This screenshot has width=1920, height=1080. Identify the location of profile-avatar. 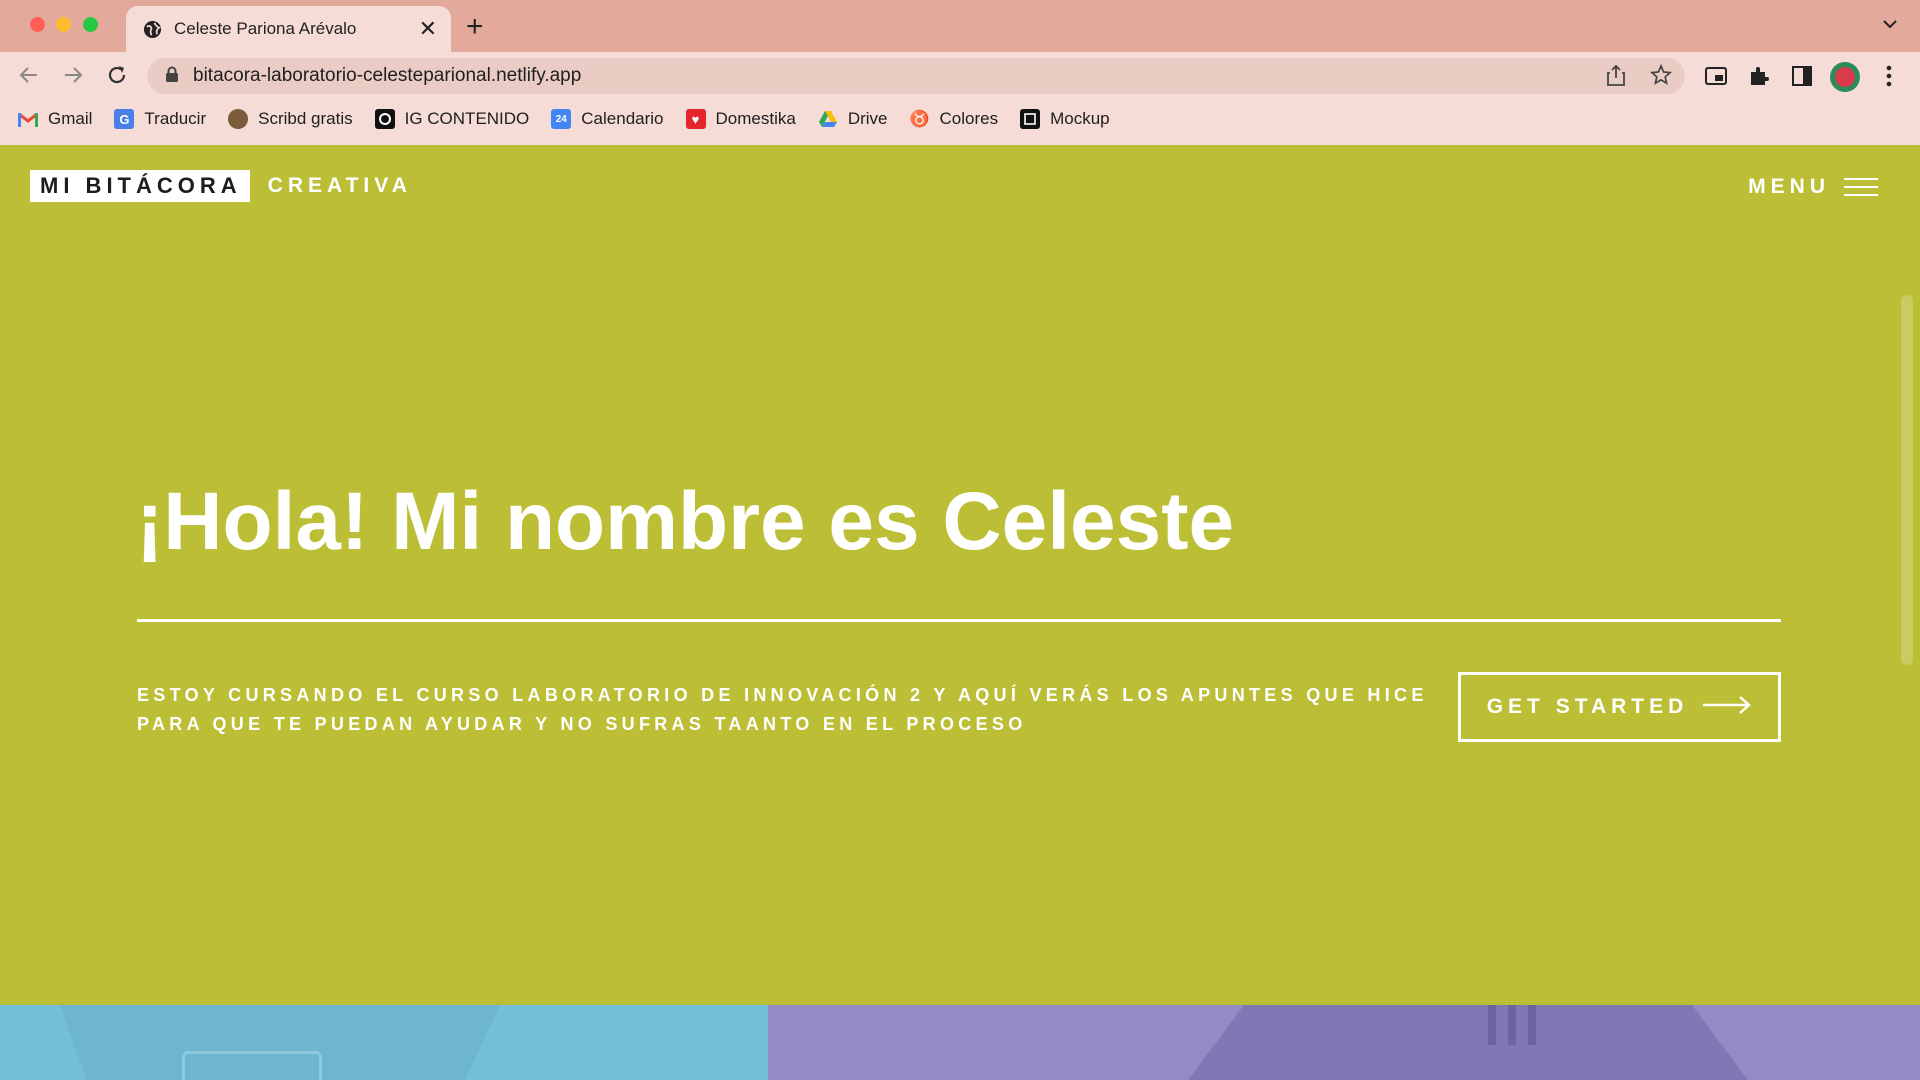
(1845, 77).